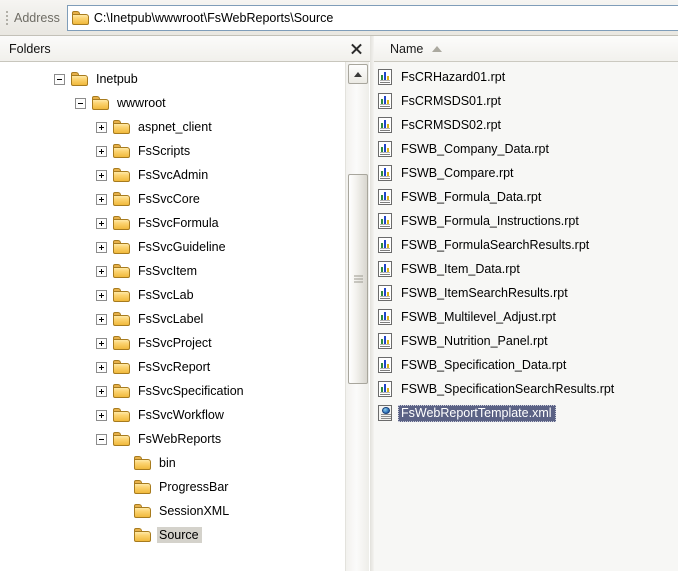 This screenshot has width=678, height=571. Describe the element at coordinates (175, 127) in the screenshot. I see `tree-item-label: aspnet_client` at that location.